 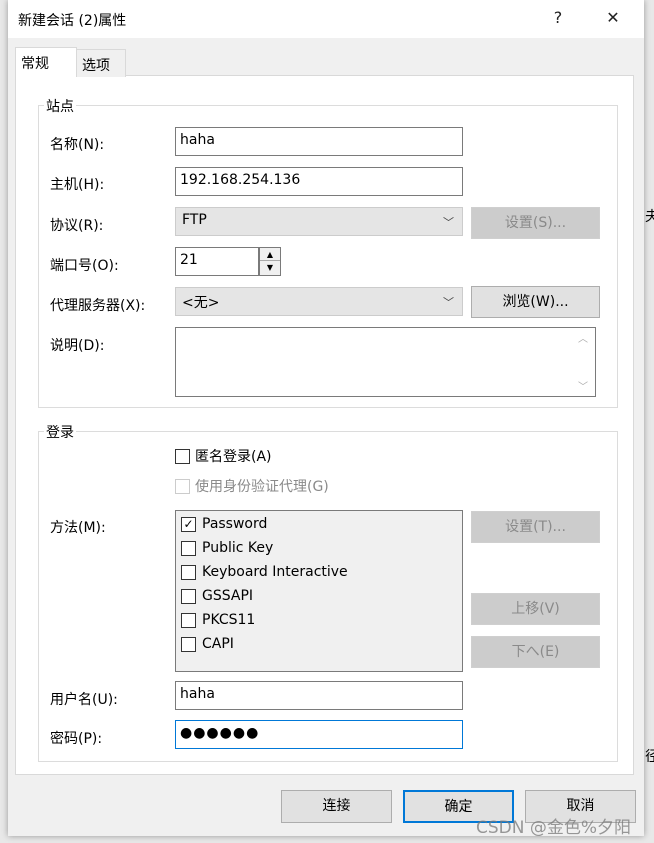 I want to click on method-label-text: PKCS11, so click(x=229, y=620).